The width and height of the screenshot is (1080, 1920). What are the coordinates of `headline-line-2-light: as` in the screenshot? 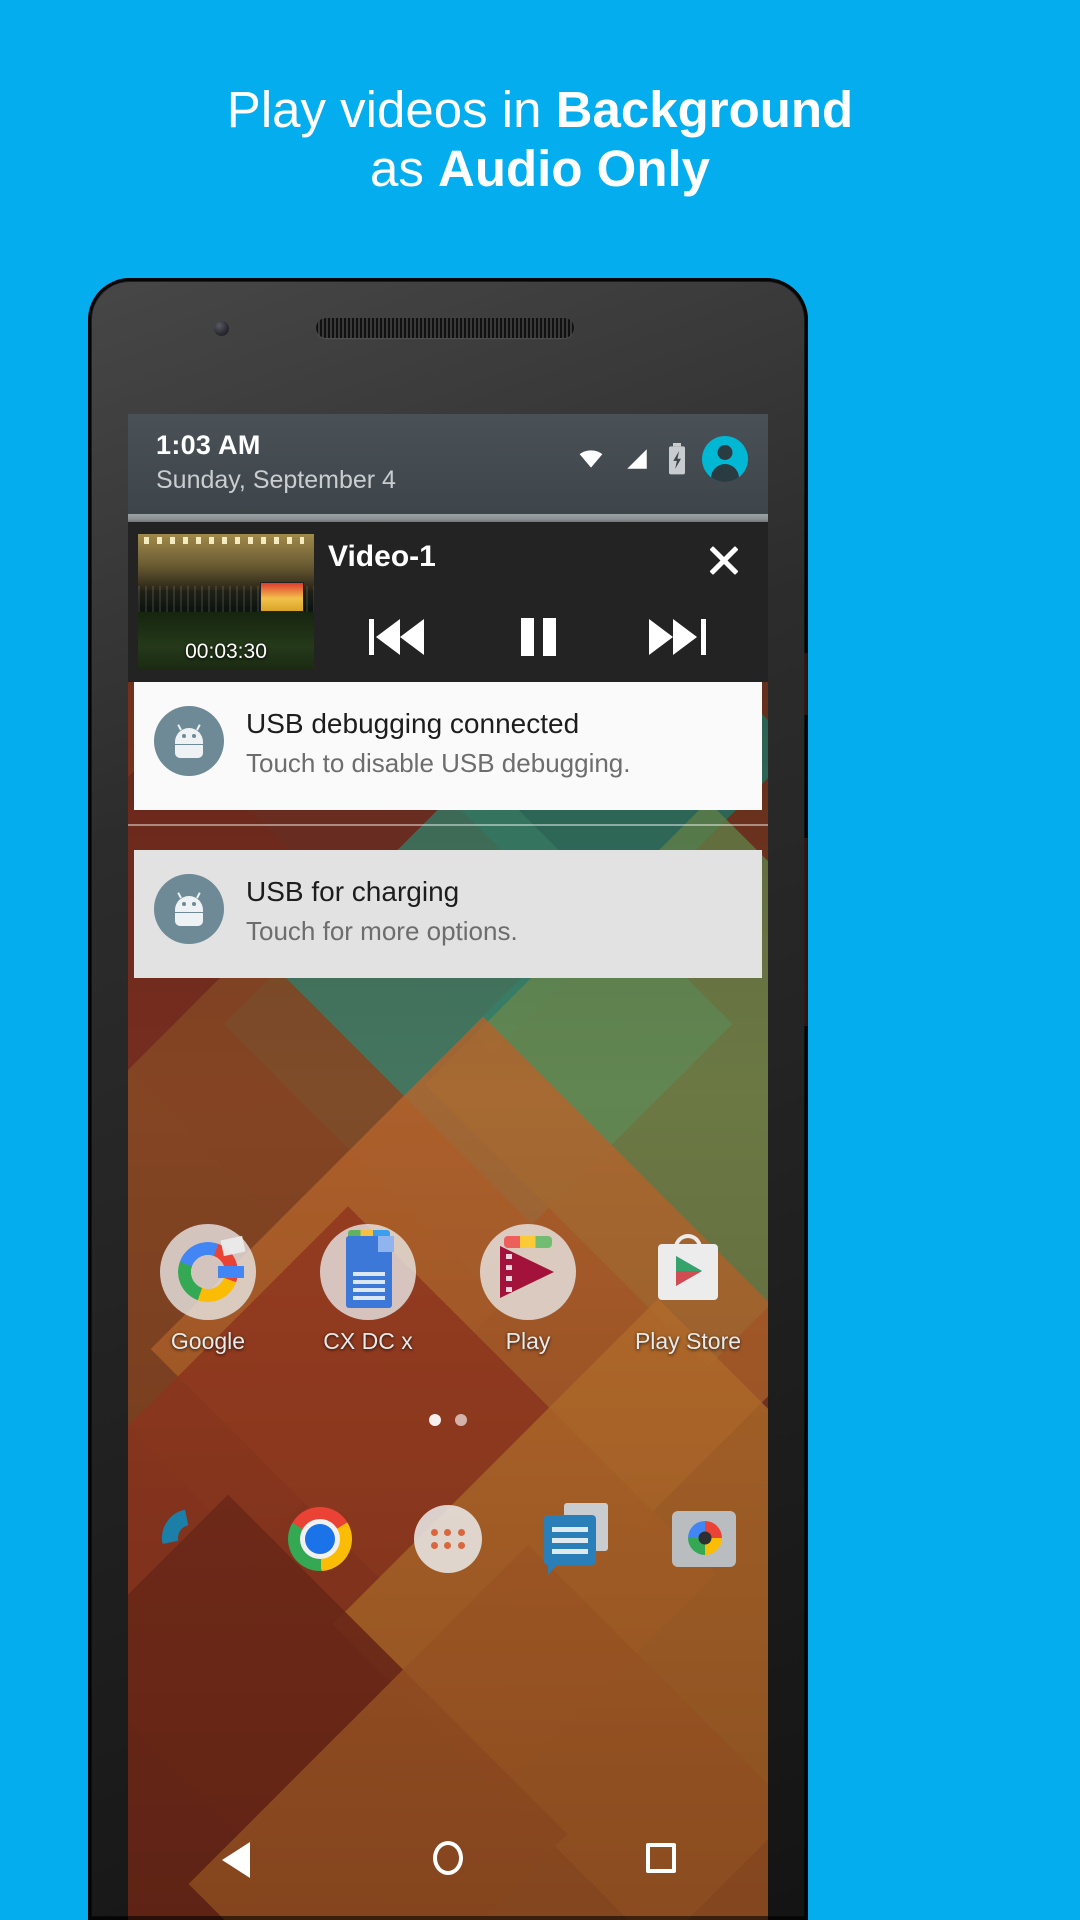 It's located at (404, 168).